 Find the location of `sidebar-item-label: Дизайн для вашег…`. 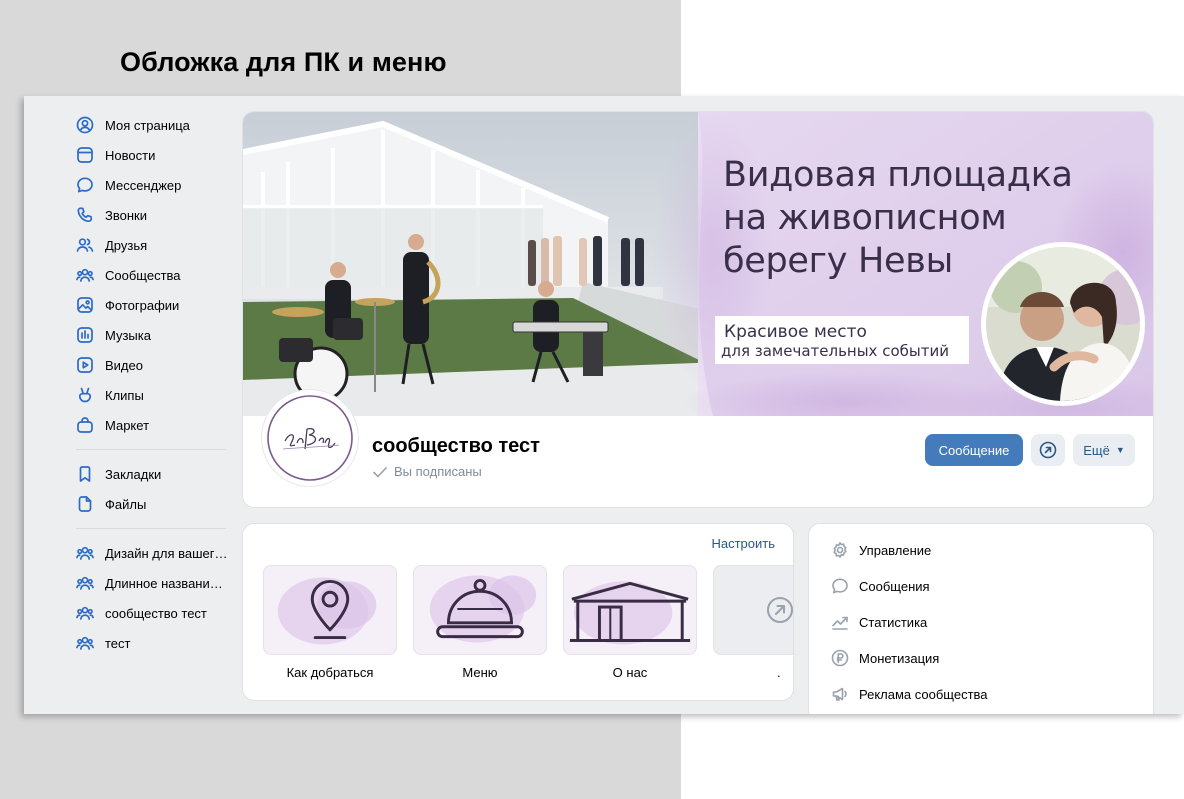

sidebar-item-label: Дизайн для вашег… is located at coordinates (166, 553).